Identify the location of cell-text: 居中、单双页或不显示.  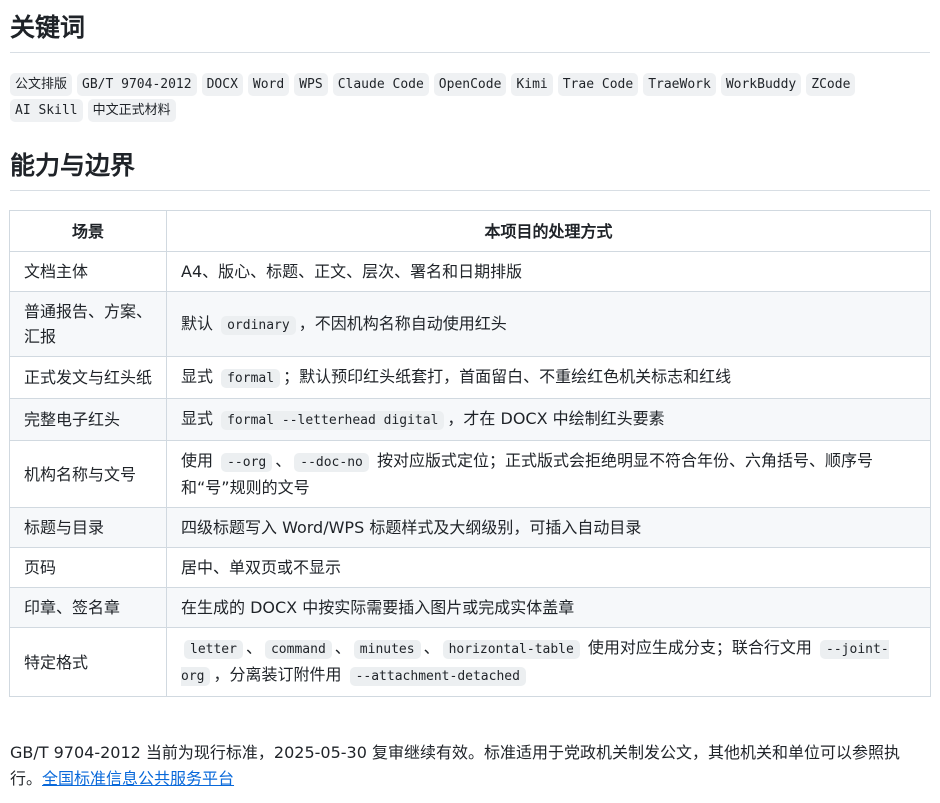
(261, 567).